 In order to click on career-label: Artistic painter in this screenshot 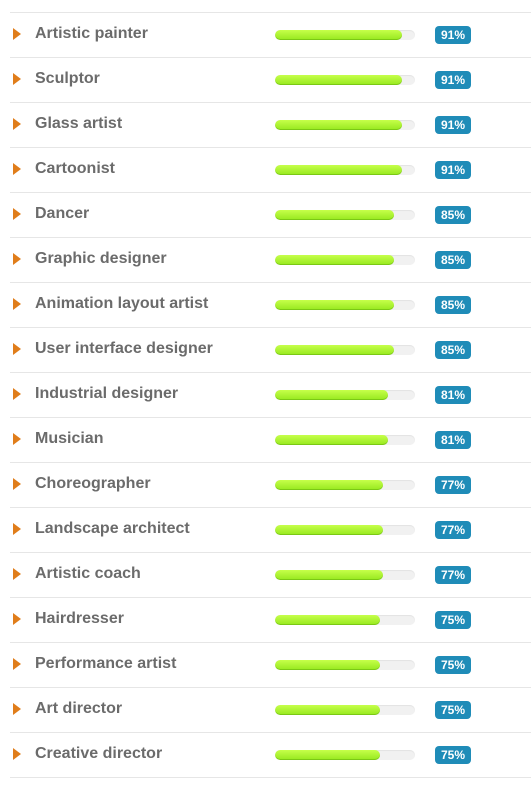, I will do `click(91, 34)`.